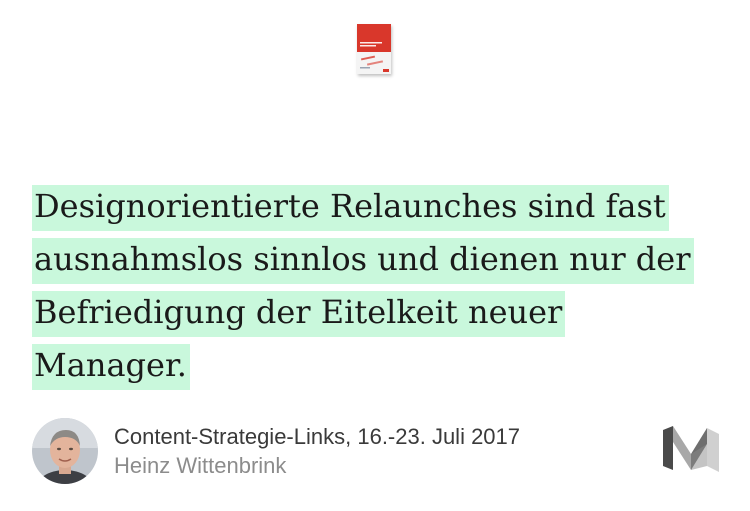 The width and height of the screenshot is (750, 511). I want to click on medium-logo-icon, so click(691, 448).